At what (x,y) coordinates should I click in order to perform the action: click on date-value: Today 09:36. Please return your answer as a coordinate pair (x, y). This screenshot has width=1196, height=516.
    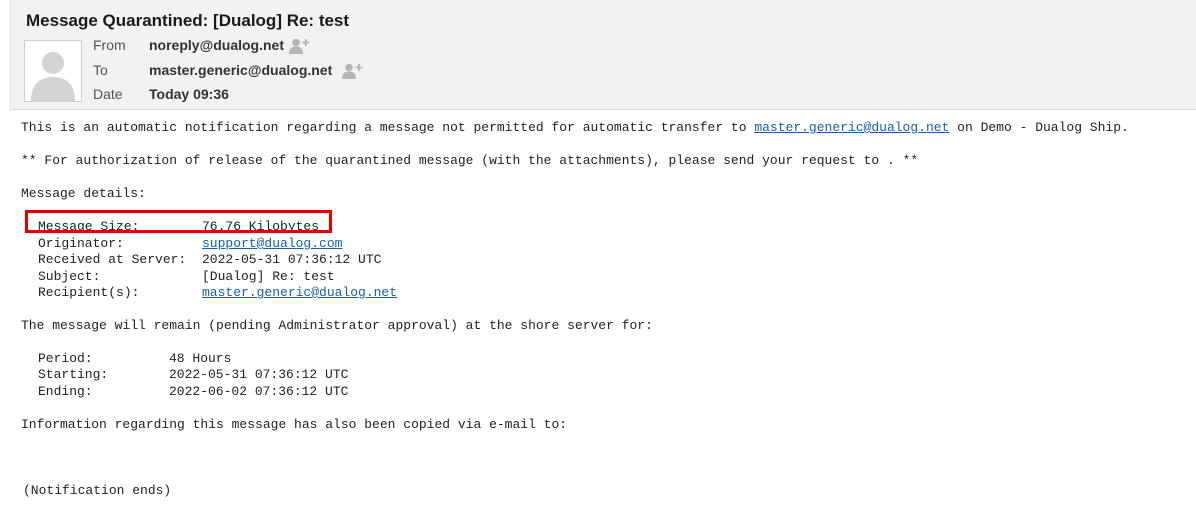
    Looking at the image, I should click on (189, 94).